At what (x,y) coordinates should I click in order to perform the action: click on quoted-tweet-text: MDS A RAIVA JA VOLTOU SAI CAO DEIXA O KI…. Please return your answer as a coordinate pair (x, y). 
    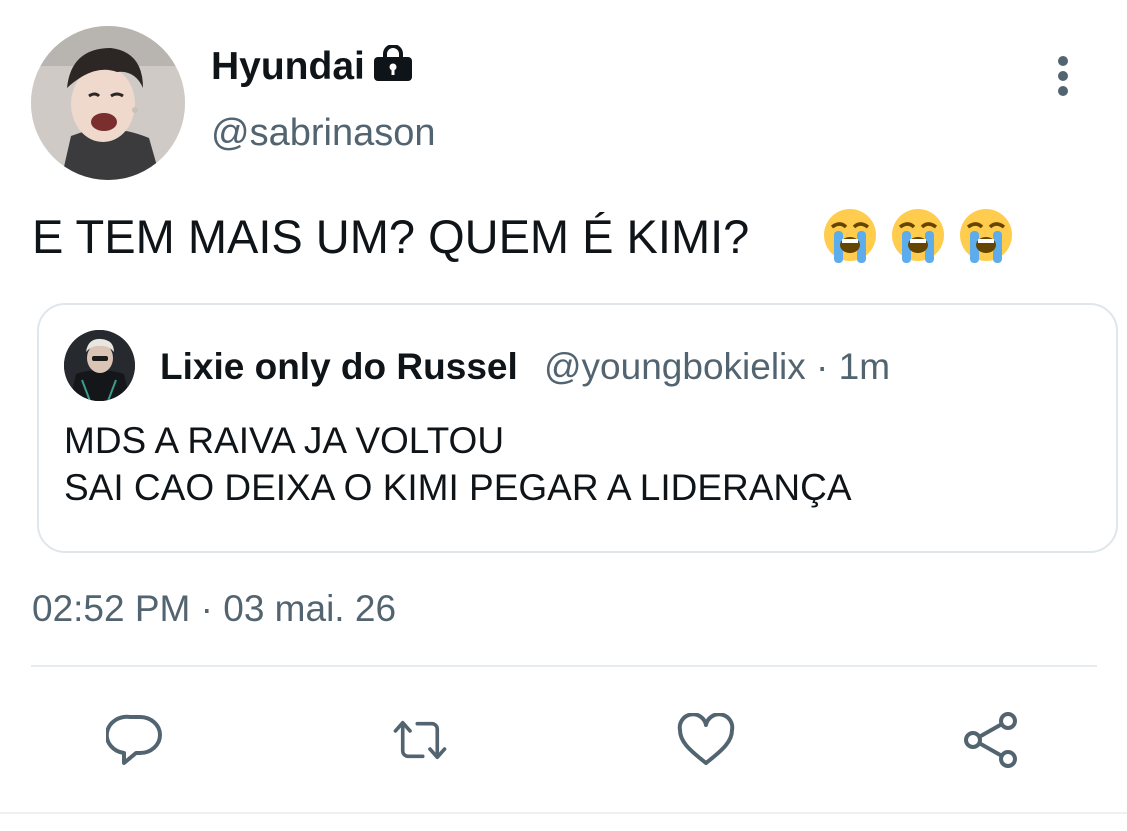
    Looking at the image, I should click on (458, 464).